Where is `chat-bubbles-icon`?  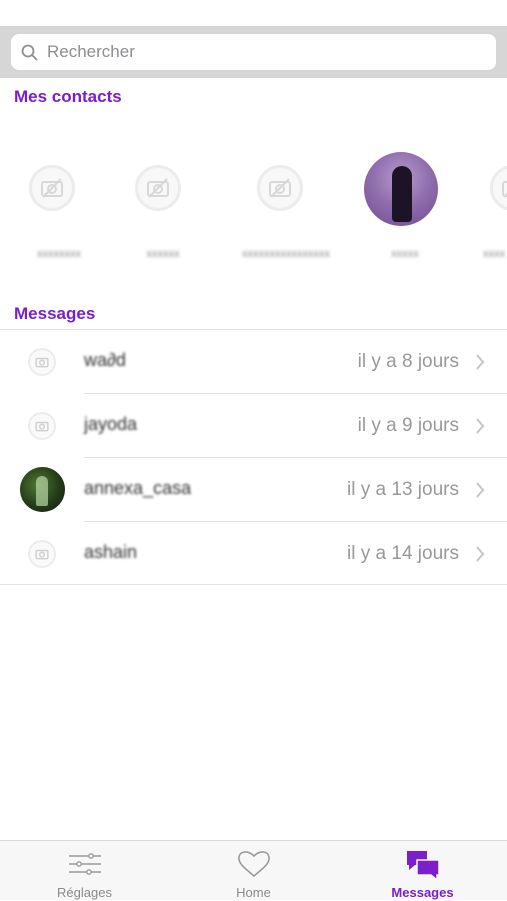
chat-bubbles-icon is located at coordinates (423, 866).